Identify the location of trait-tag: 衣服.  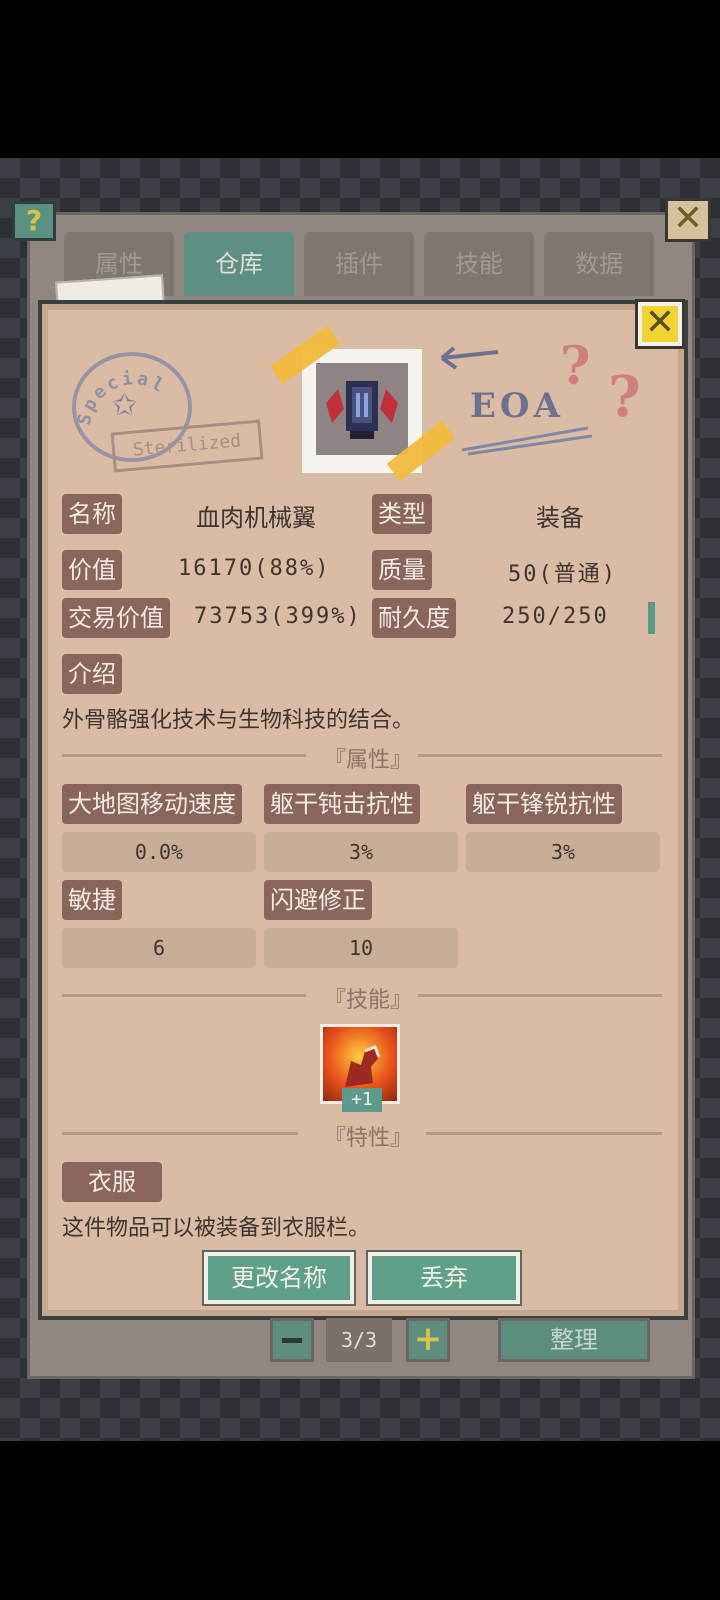
(112, 1182).